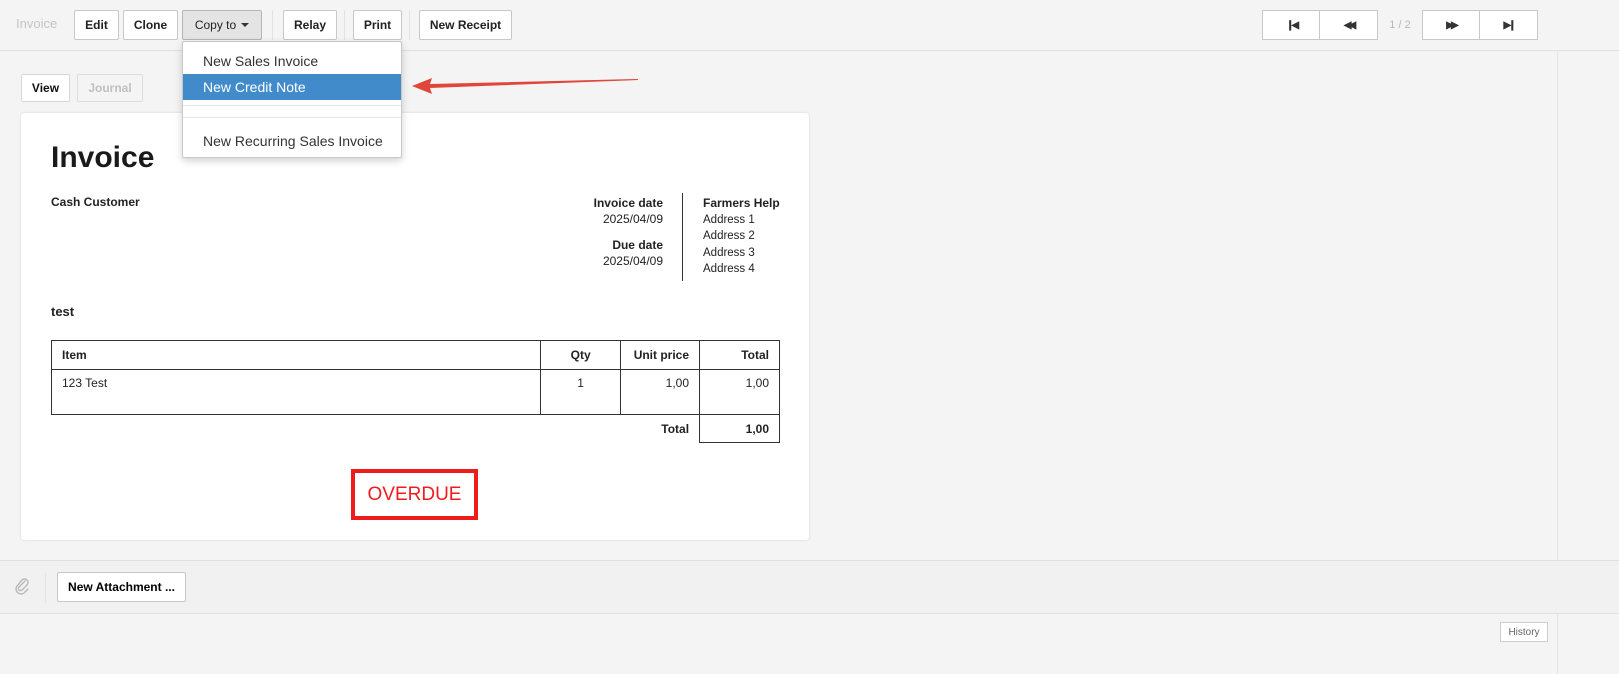 This screenshot has height=674, width=1619. I want to click on previous-record-button: ◀◀, so click(1349, 25).